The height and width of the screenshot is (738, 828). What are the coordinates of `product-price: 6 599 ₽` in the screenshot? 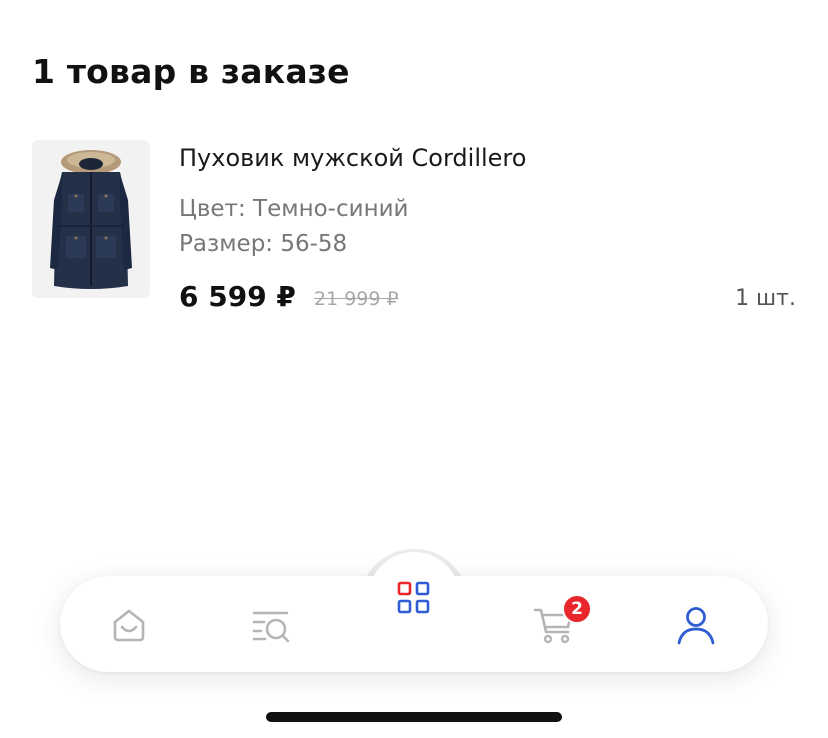 It's located at (237, 296).